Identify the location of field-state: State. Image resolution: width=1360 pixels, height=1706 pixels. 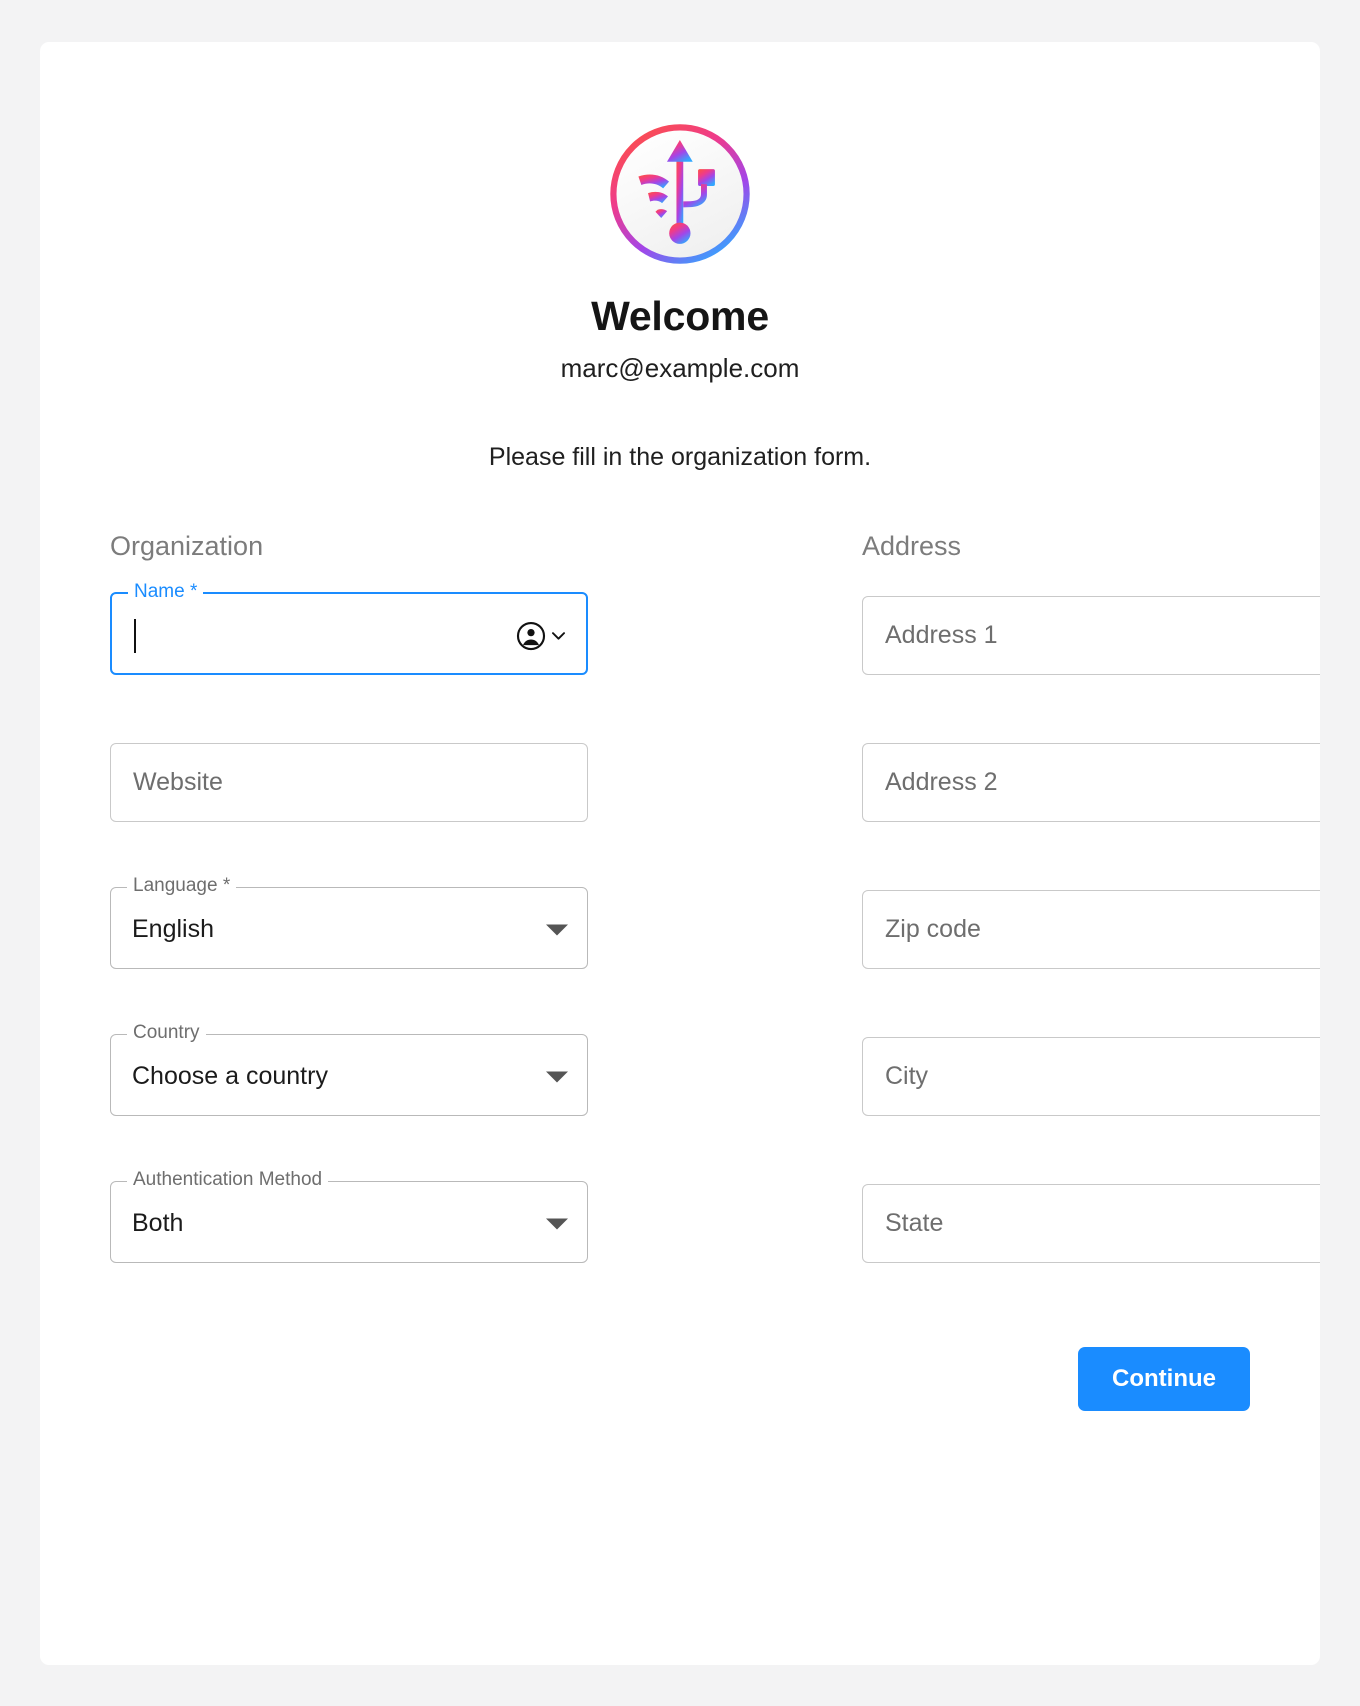
(1091, 1224).